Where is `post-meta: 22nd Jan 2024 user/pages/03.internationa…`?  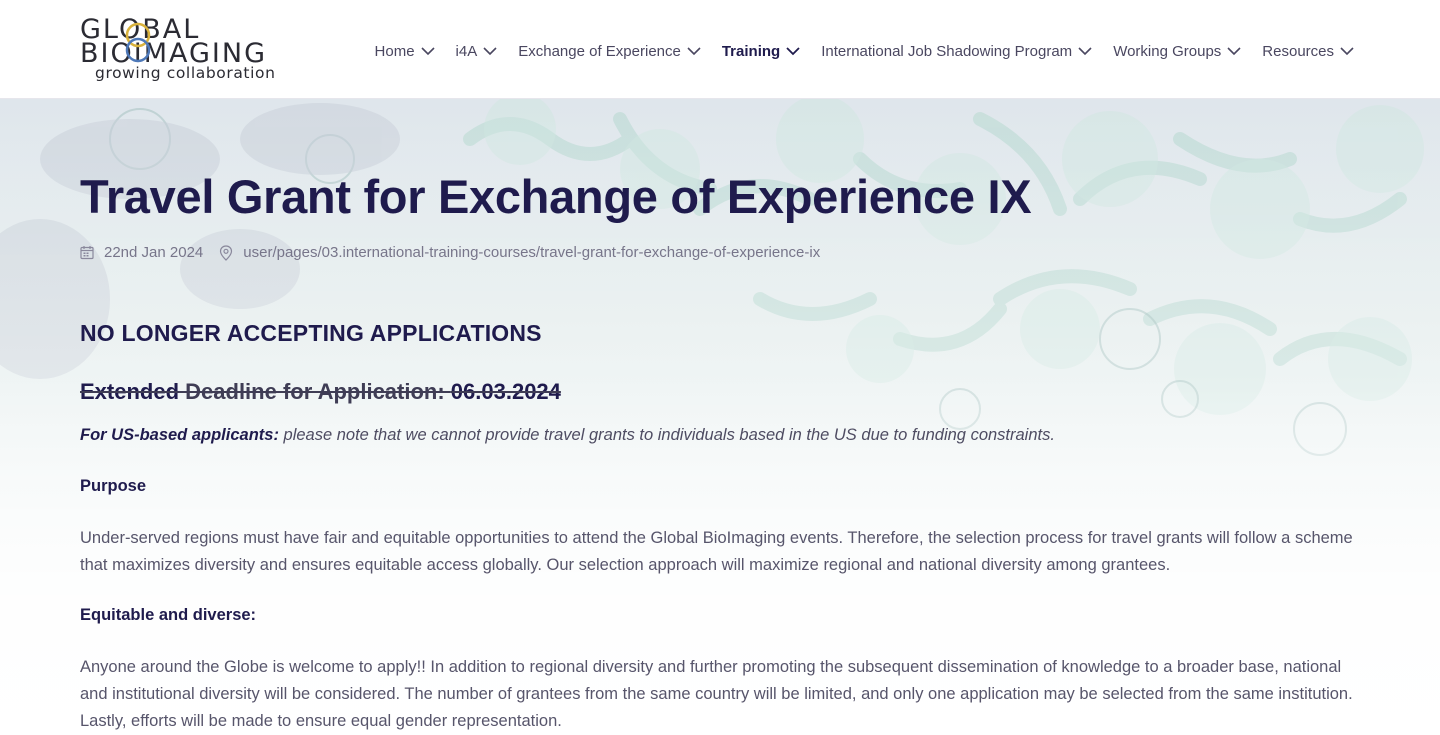
post-meta: 22nd Jan 2024 user/pages/03.internationa… is located at coordinates (450, 252).